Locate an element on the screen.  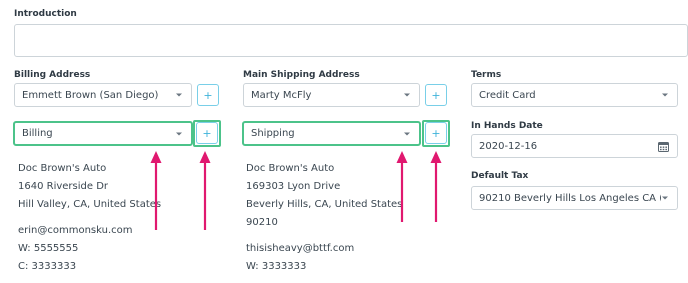
shipping-address-value: Shipping is located at coordinates (273, 133).